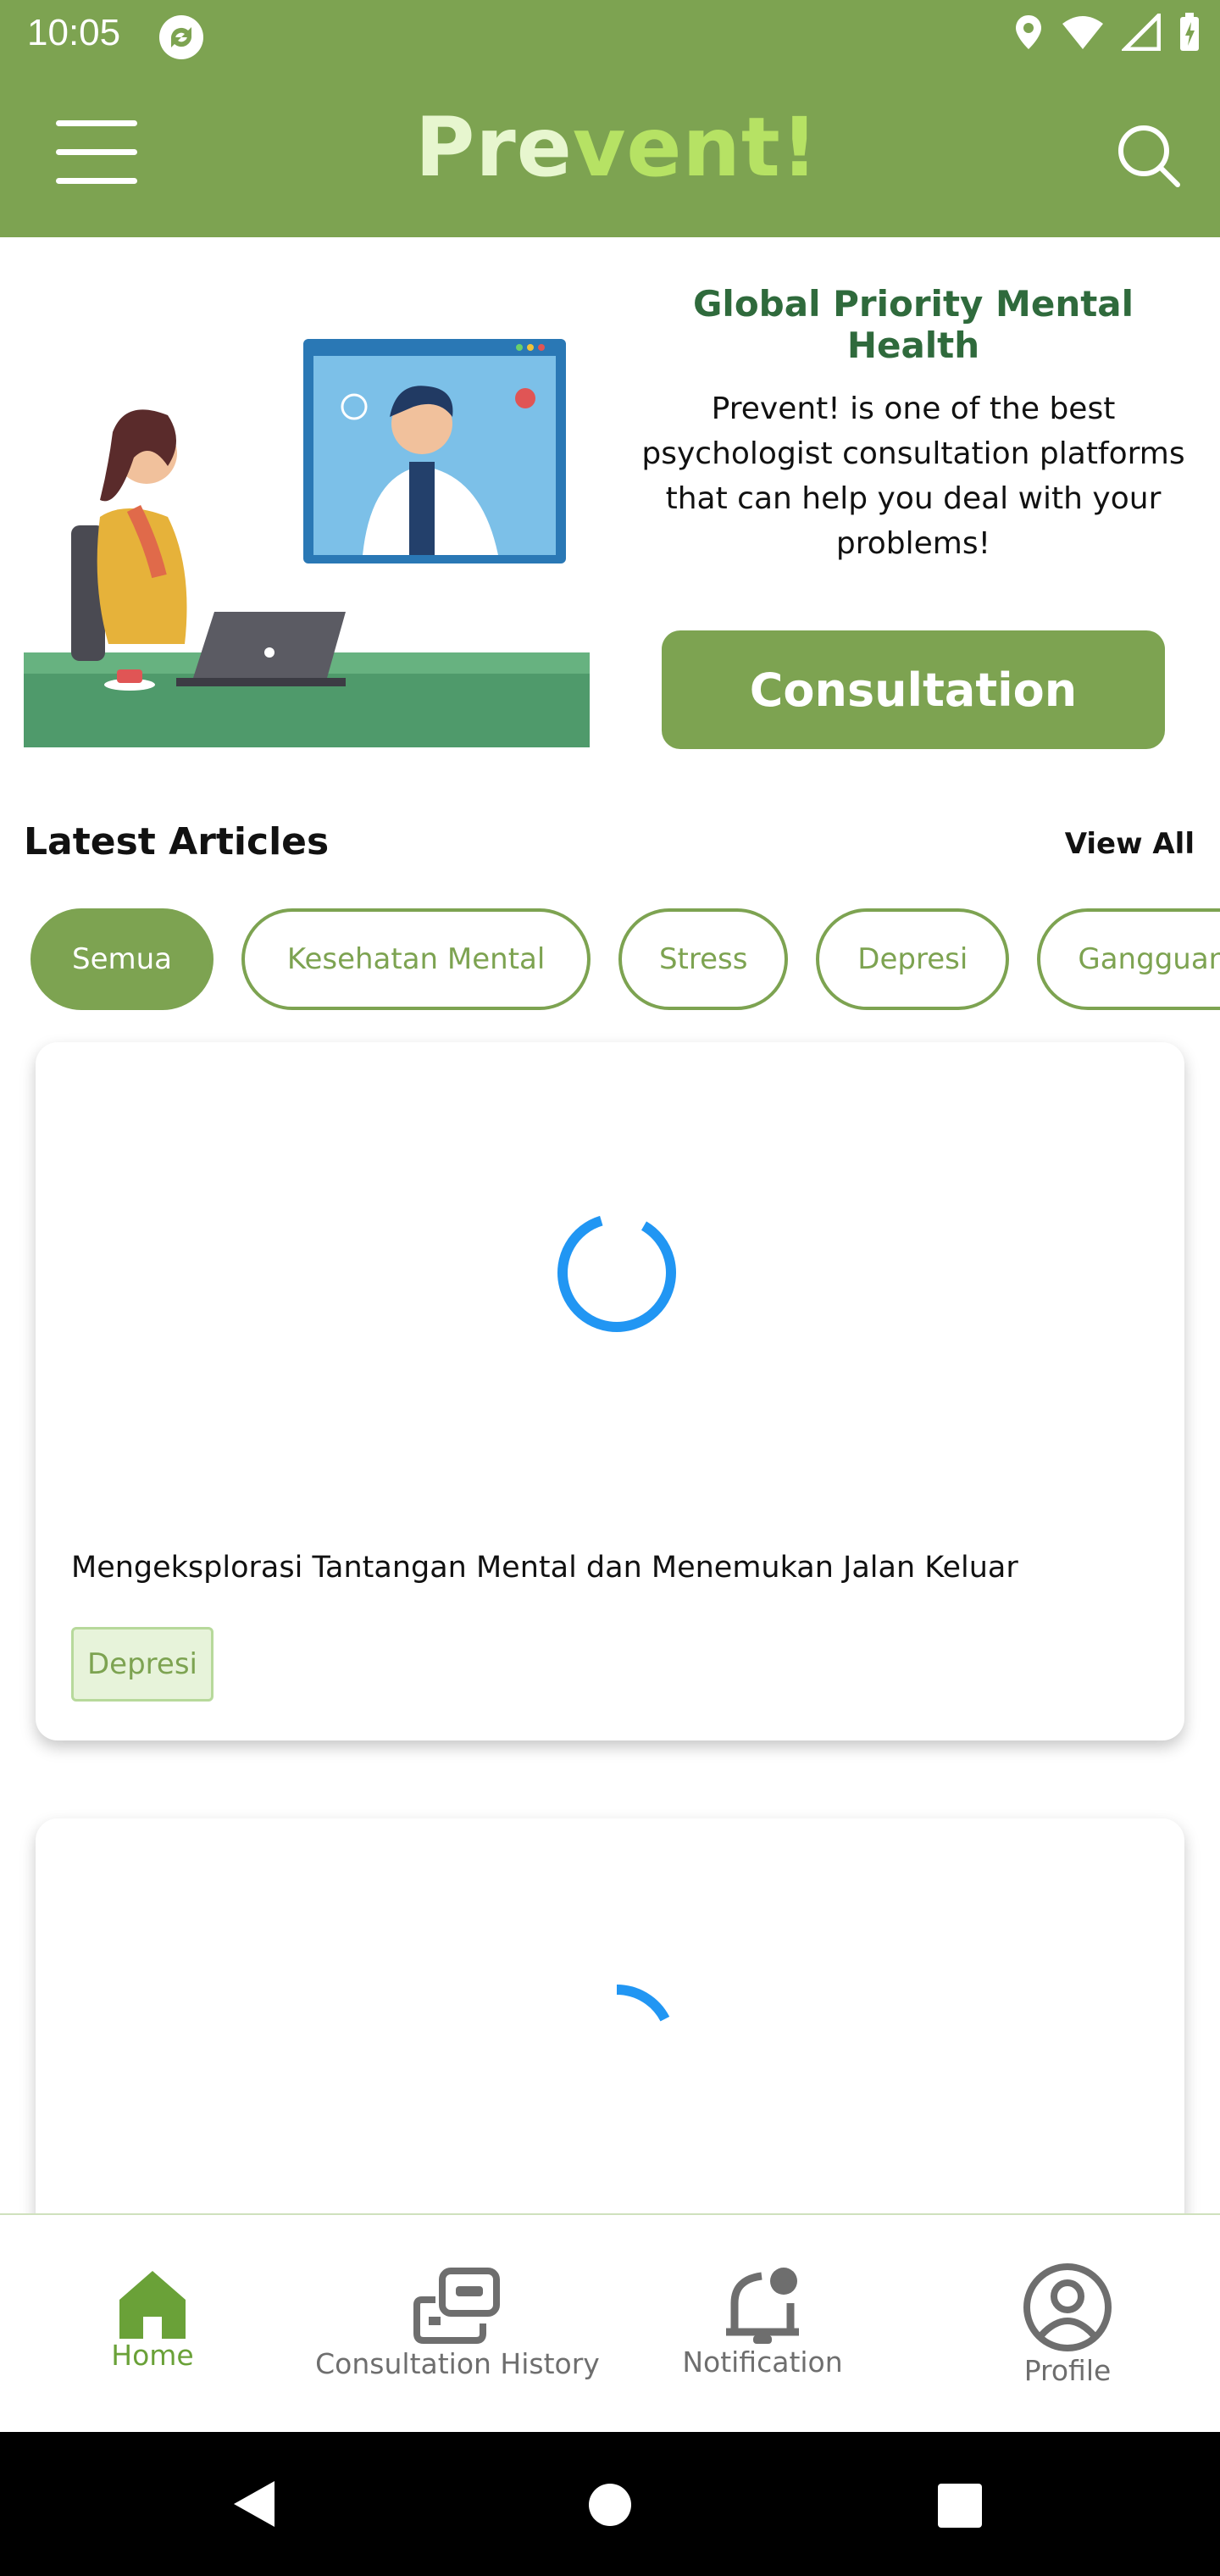  I want to click on app-logo: Prevent!, so click(617, 147).